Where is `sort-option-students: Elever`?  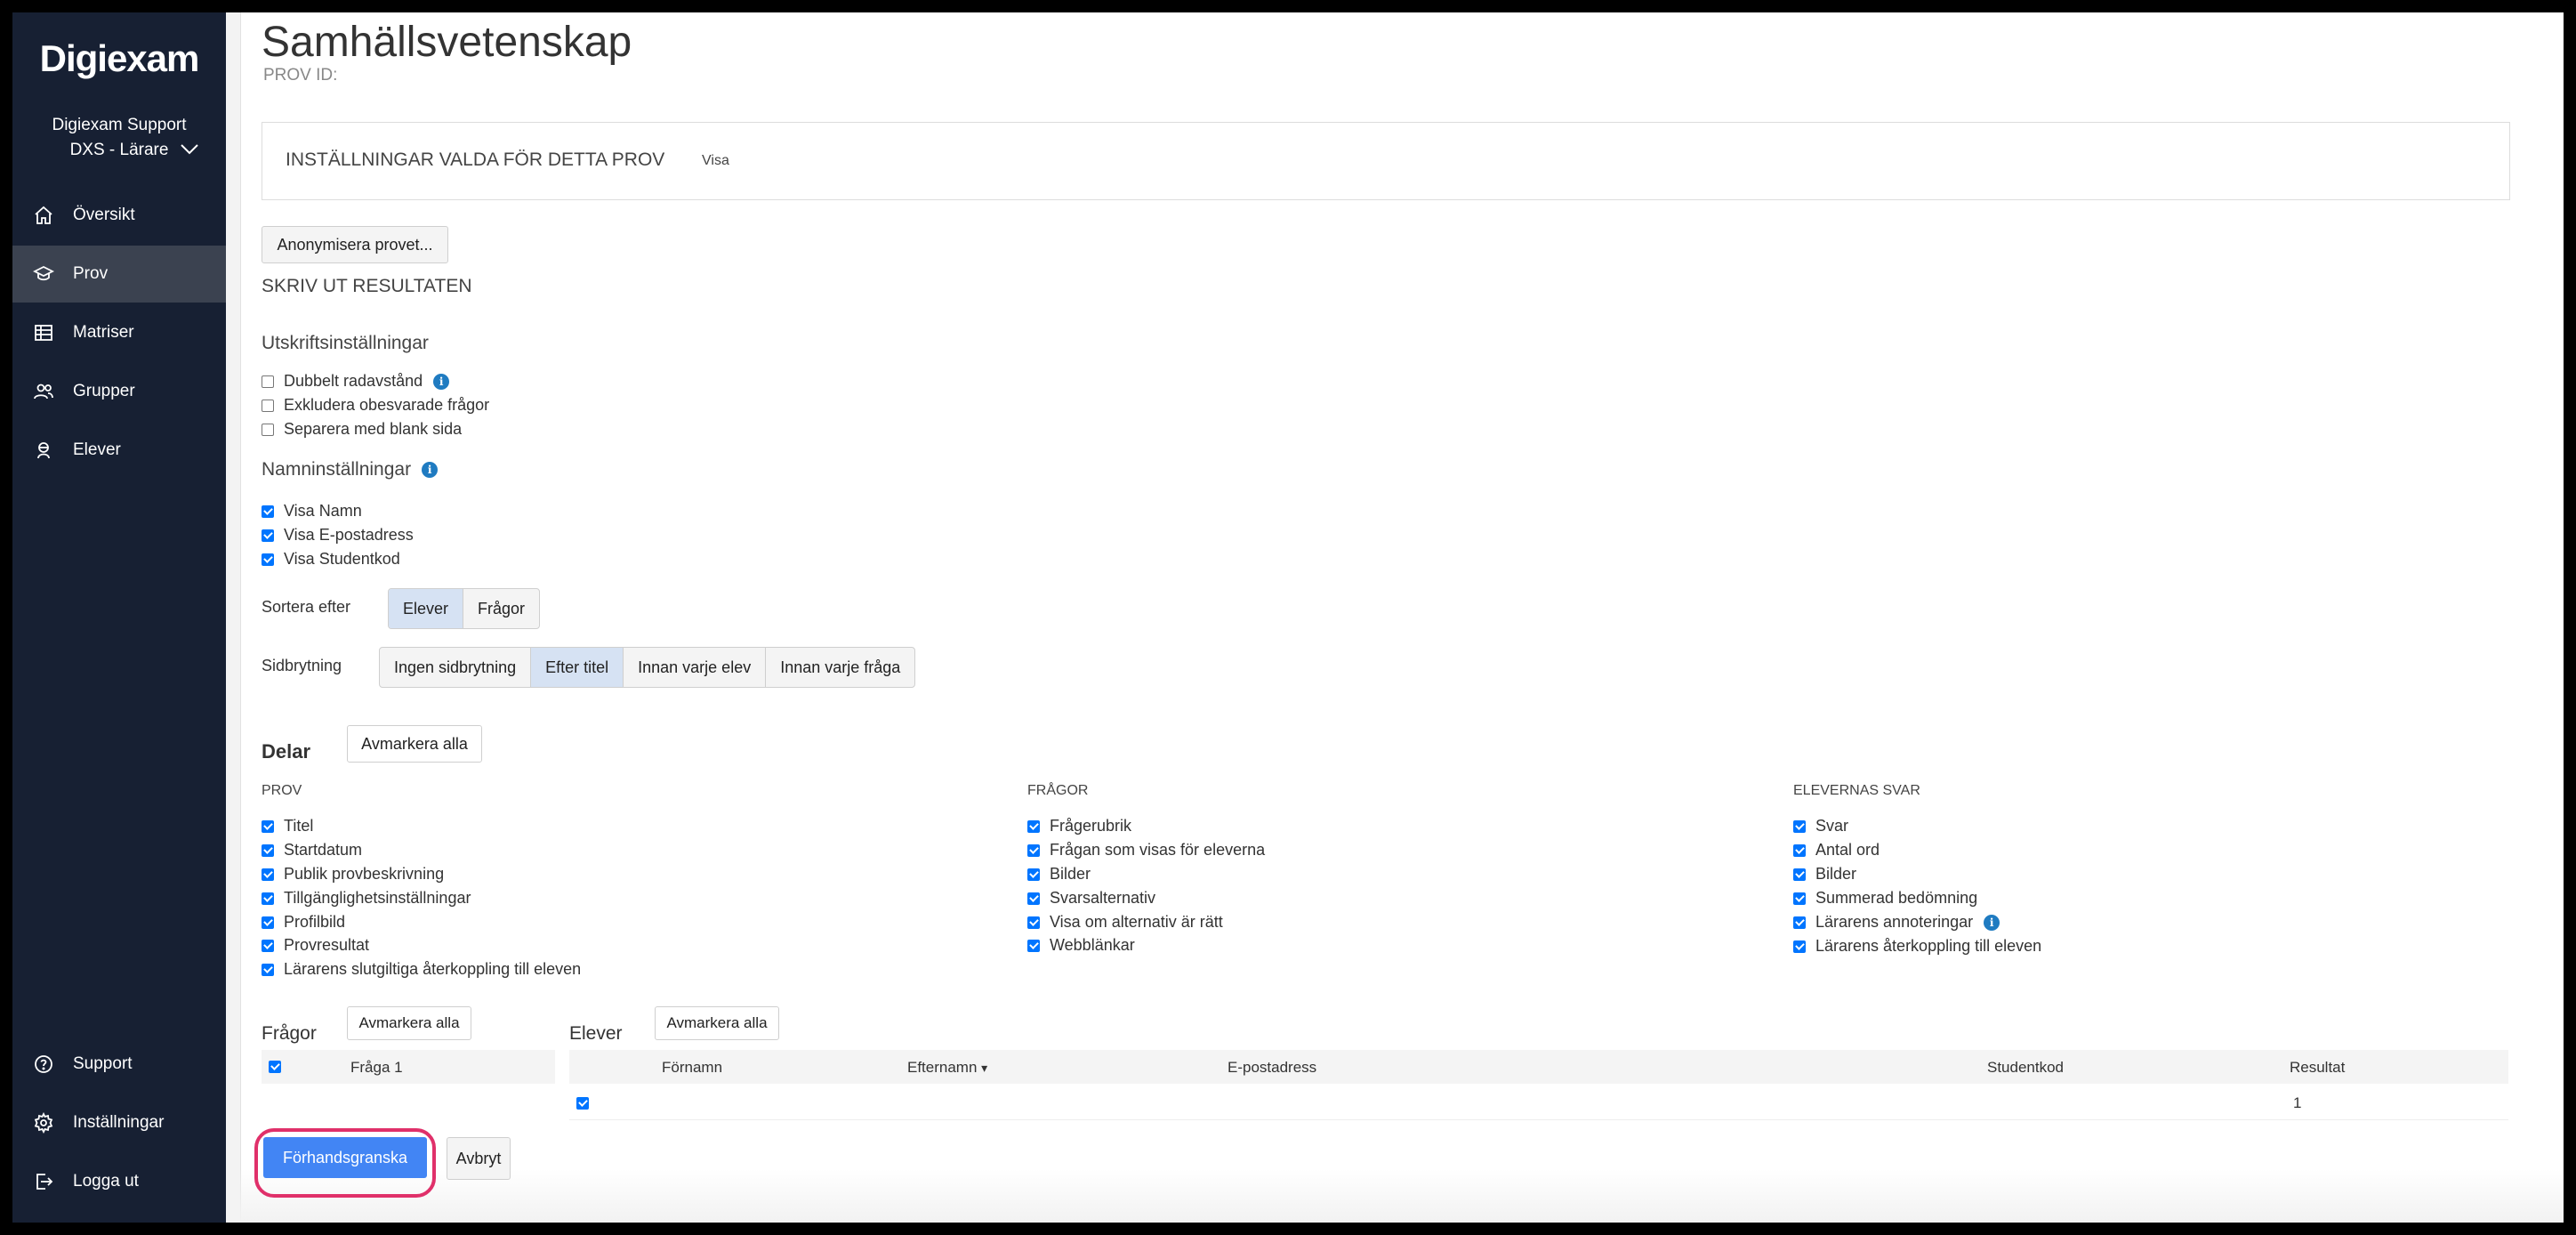
sort-option-students: Elever is located at coordinates (426, 608).